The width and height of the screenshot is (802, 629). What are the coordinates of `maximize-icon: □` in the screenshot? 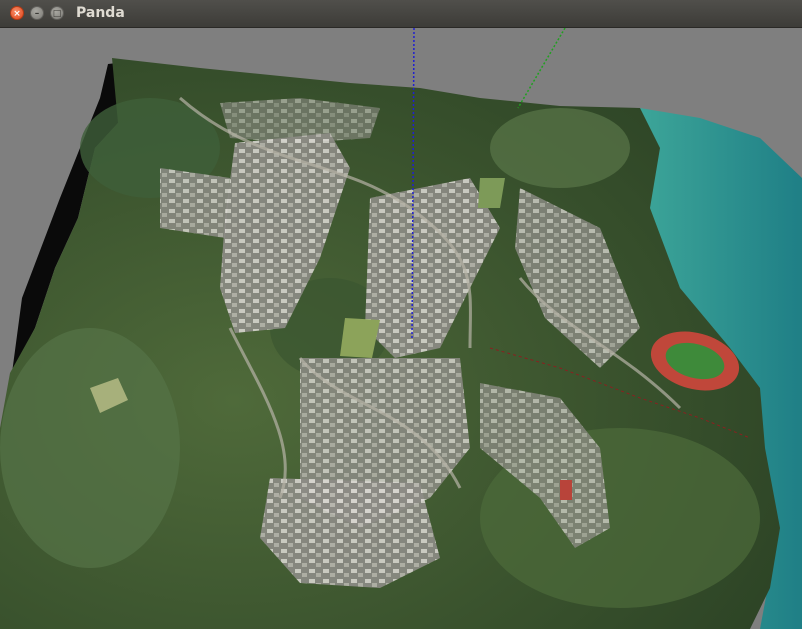 It's located at (57, 14).